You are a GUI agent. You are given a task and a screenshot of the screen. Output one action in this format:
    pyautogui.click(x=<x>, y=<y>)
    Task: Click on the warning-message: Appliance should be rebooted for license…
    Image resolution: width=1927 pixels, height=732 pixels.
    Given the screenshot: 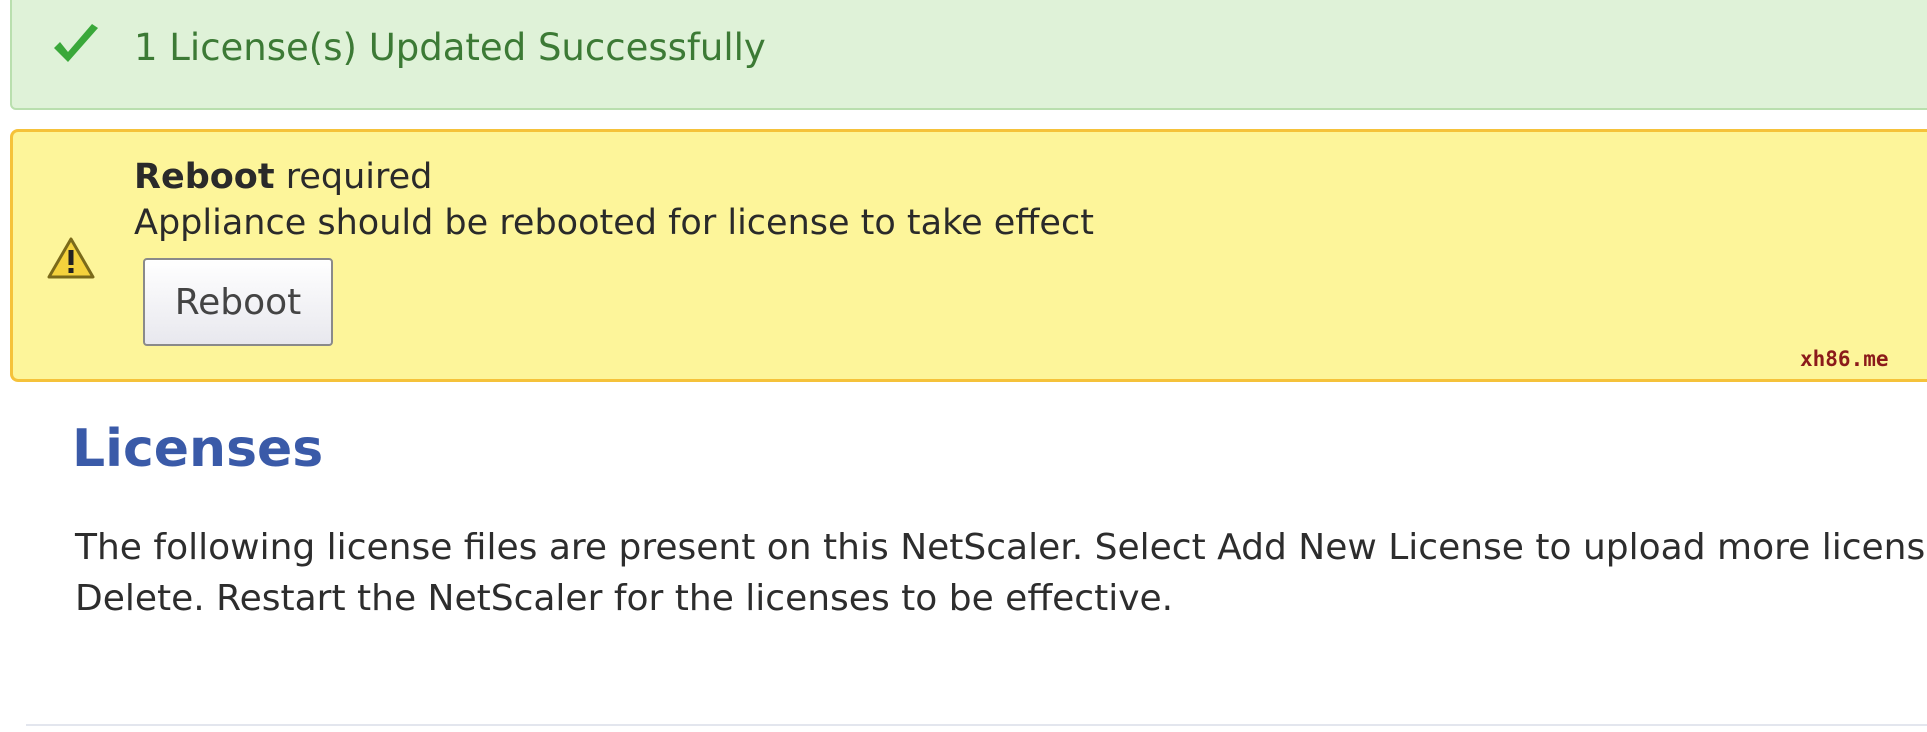 What is the action you would take?
    pyautogui.click(x=614, y=223)
    